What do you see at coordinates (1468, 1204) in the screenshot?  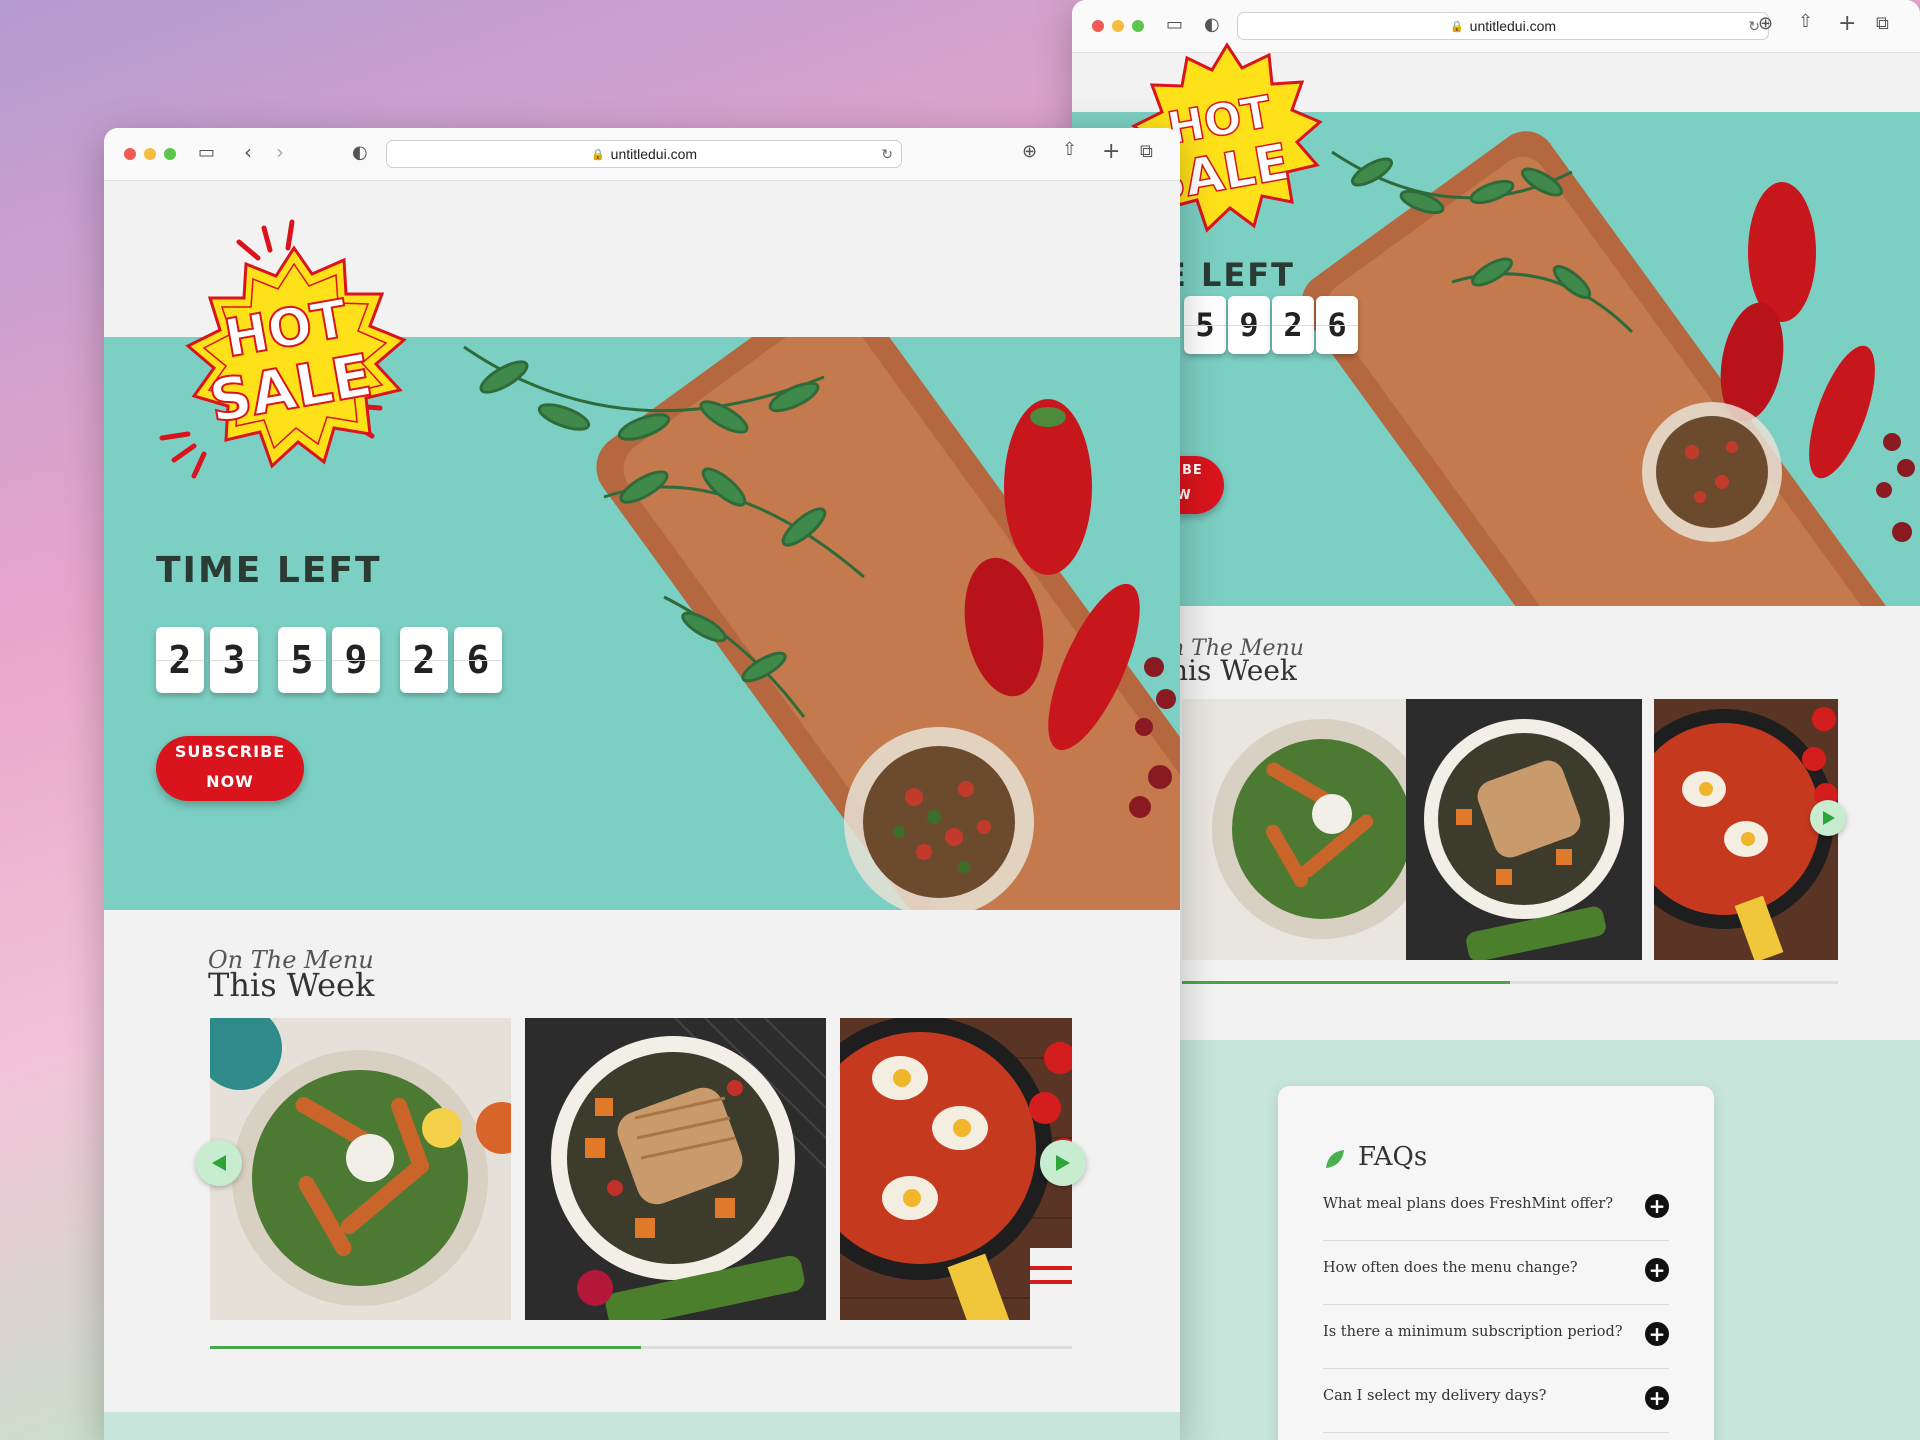 I see `faq-question: What meal plans does FreshMint offer?` at bounding box center [1468, 1204].